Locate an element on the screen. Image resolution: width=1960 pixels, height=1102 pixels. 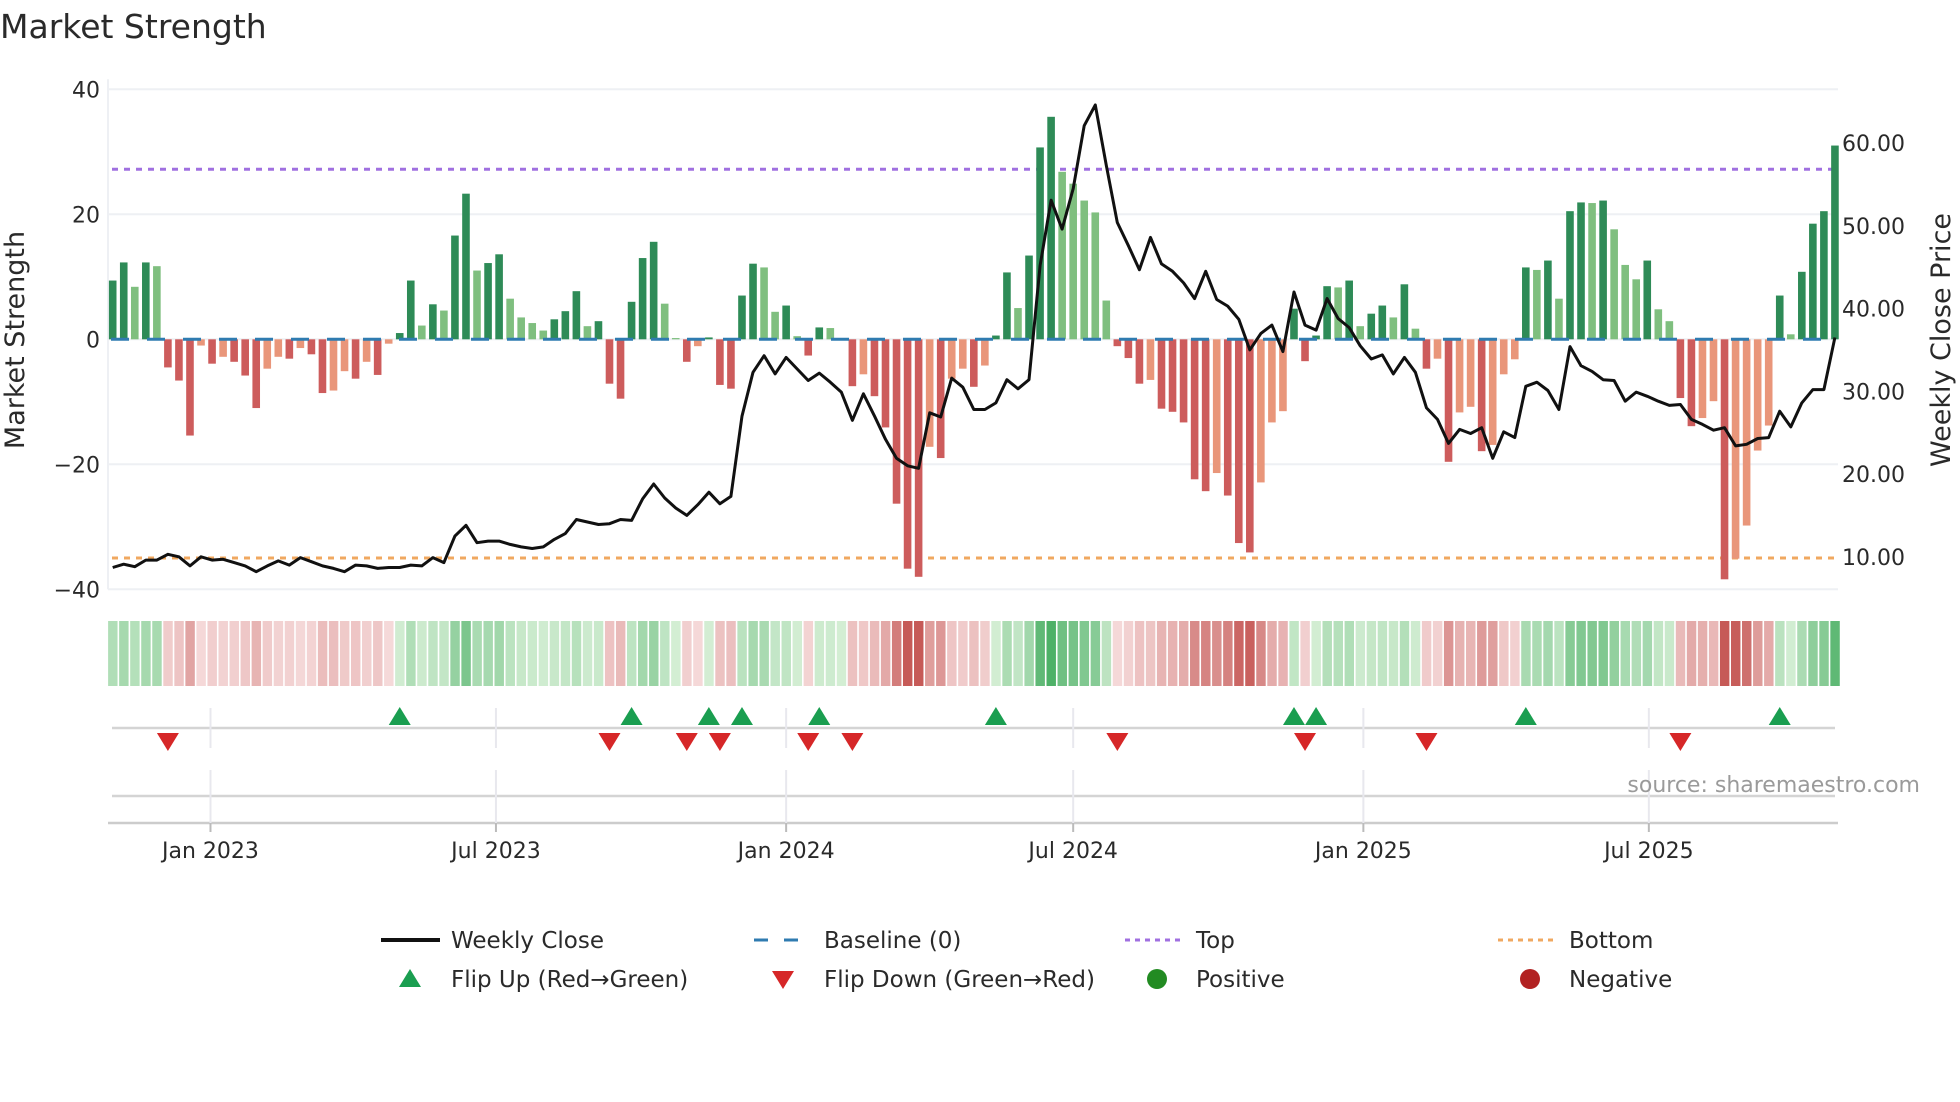
x-tick-label: Jan 2025 is located at coordinates (1362, 851).